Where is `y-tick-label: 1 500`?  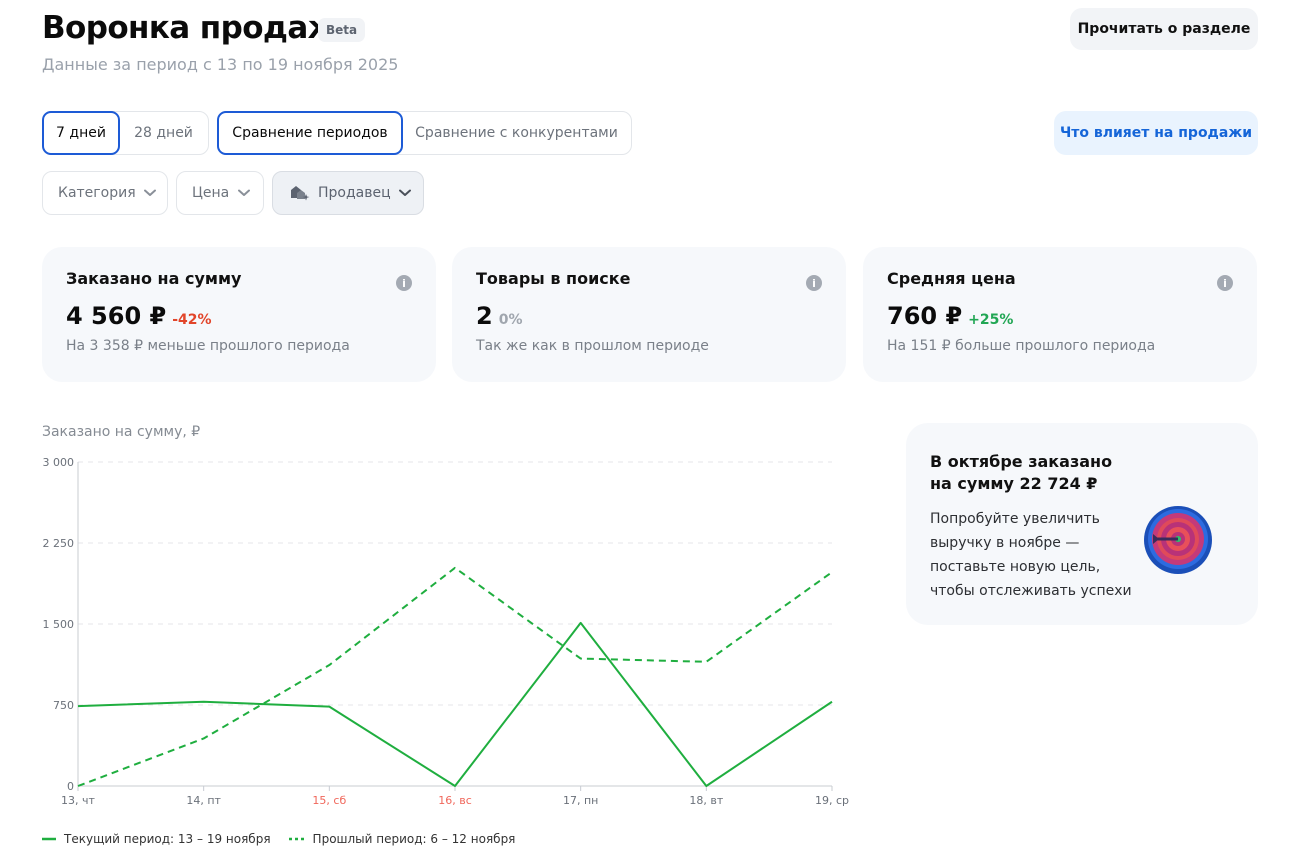 y-tick-label: 1 500 is located at coordinates (59, 624).